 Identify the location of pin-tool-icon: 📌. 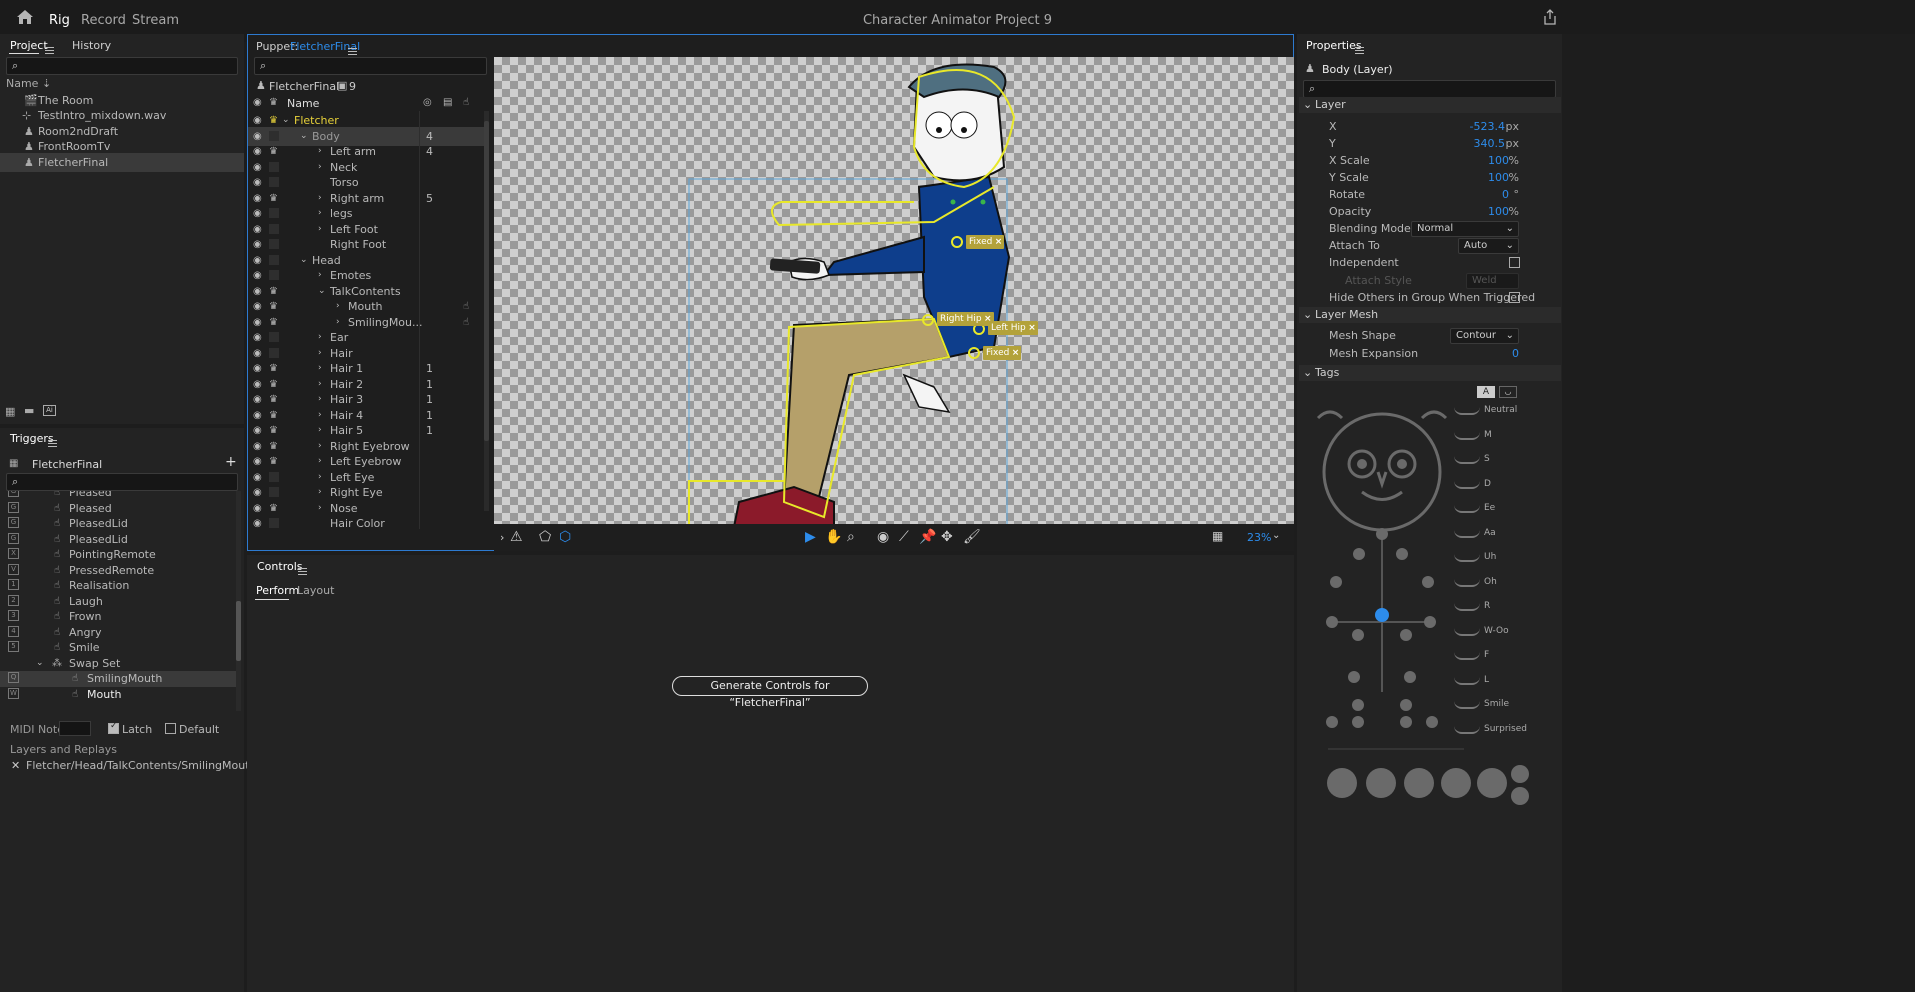
(927, 537).